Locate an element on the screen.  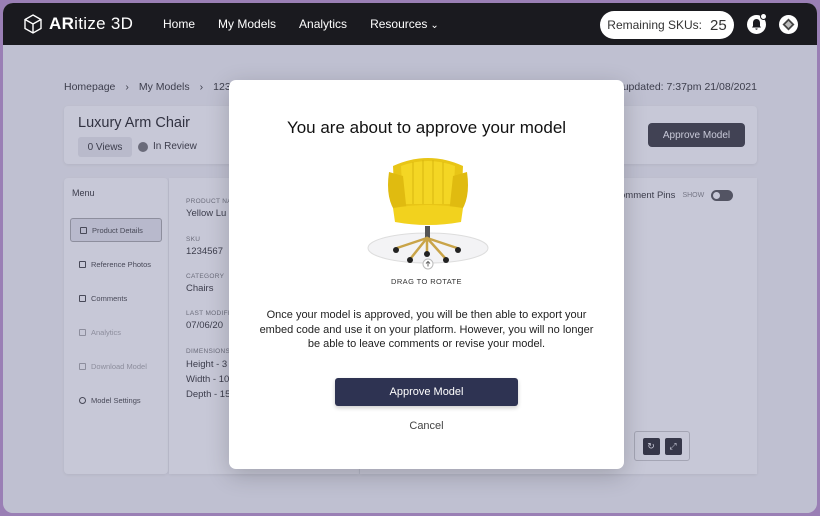
logo: ARitize 3D is located at coordinates (78, 24).